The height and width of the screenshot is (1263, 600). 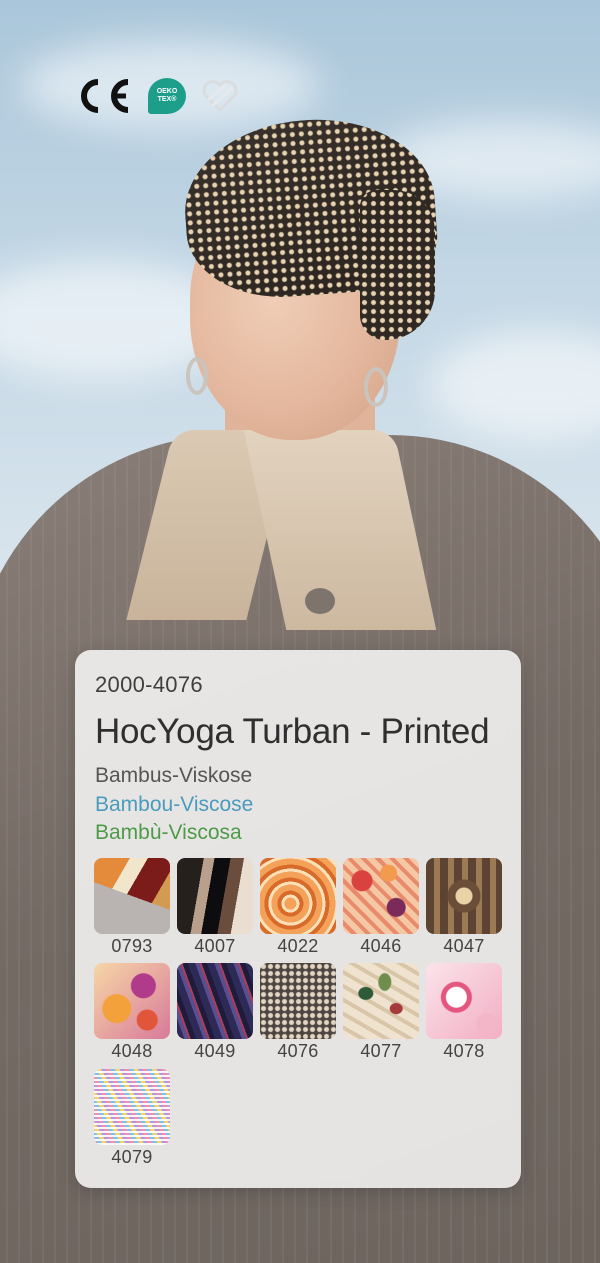 I want to click on swatch-4007: 4007, so click(x=215, y=907).